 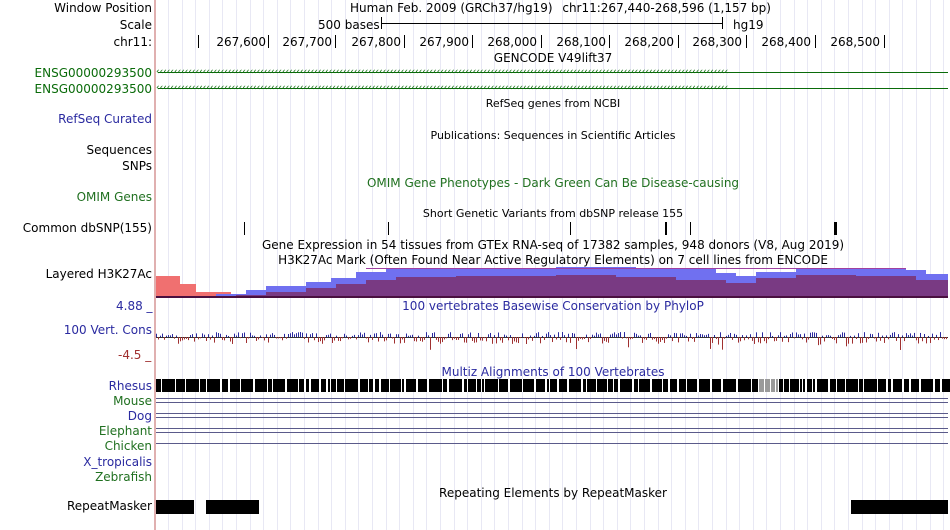 What do you see at coordinates (551, 341) in the screenshot?
I see `conservation-wiggle` at bounding box center [551, 341].